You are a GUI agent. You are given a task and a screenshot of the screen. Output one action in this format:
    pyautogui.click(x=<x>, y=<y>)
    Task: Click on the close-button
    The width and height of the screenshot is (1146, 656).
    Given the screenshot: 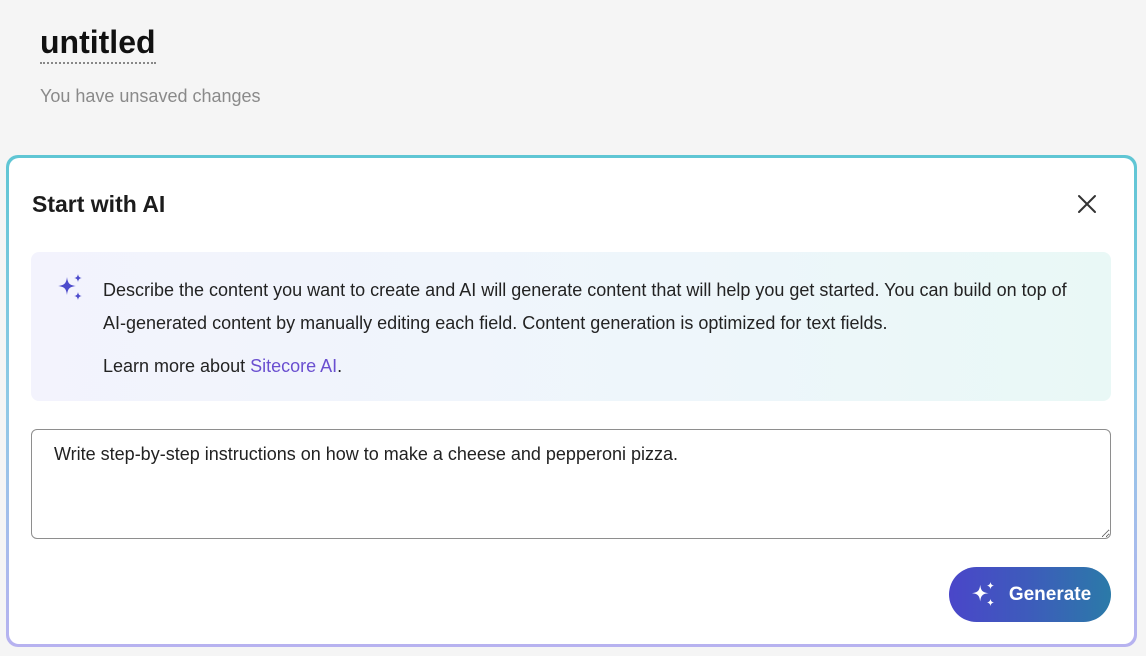 What is the action you would take?
    pyautogui.click(x=1087, y=204)
    